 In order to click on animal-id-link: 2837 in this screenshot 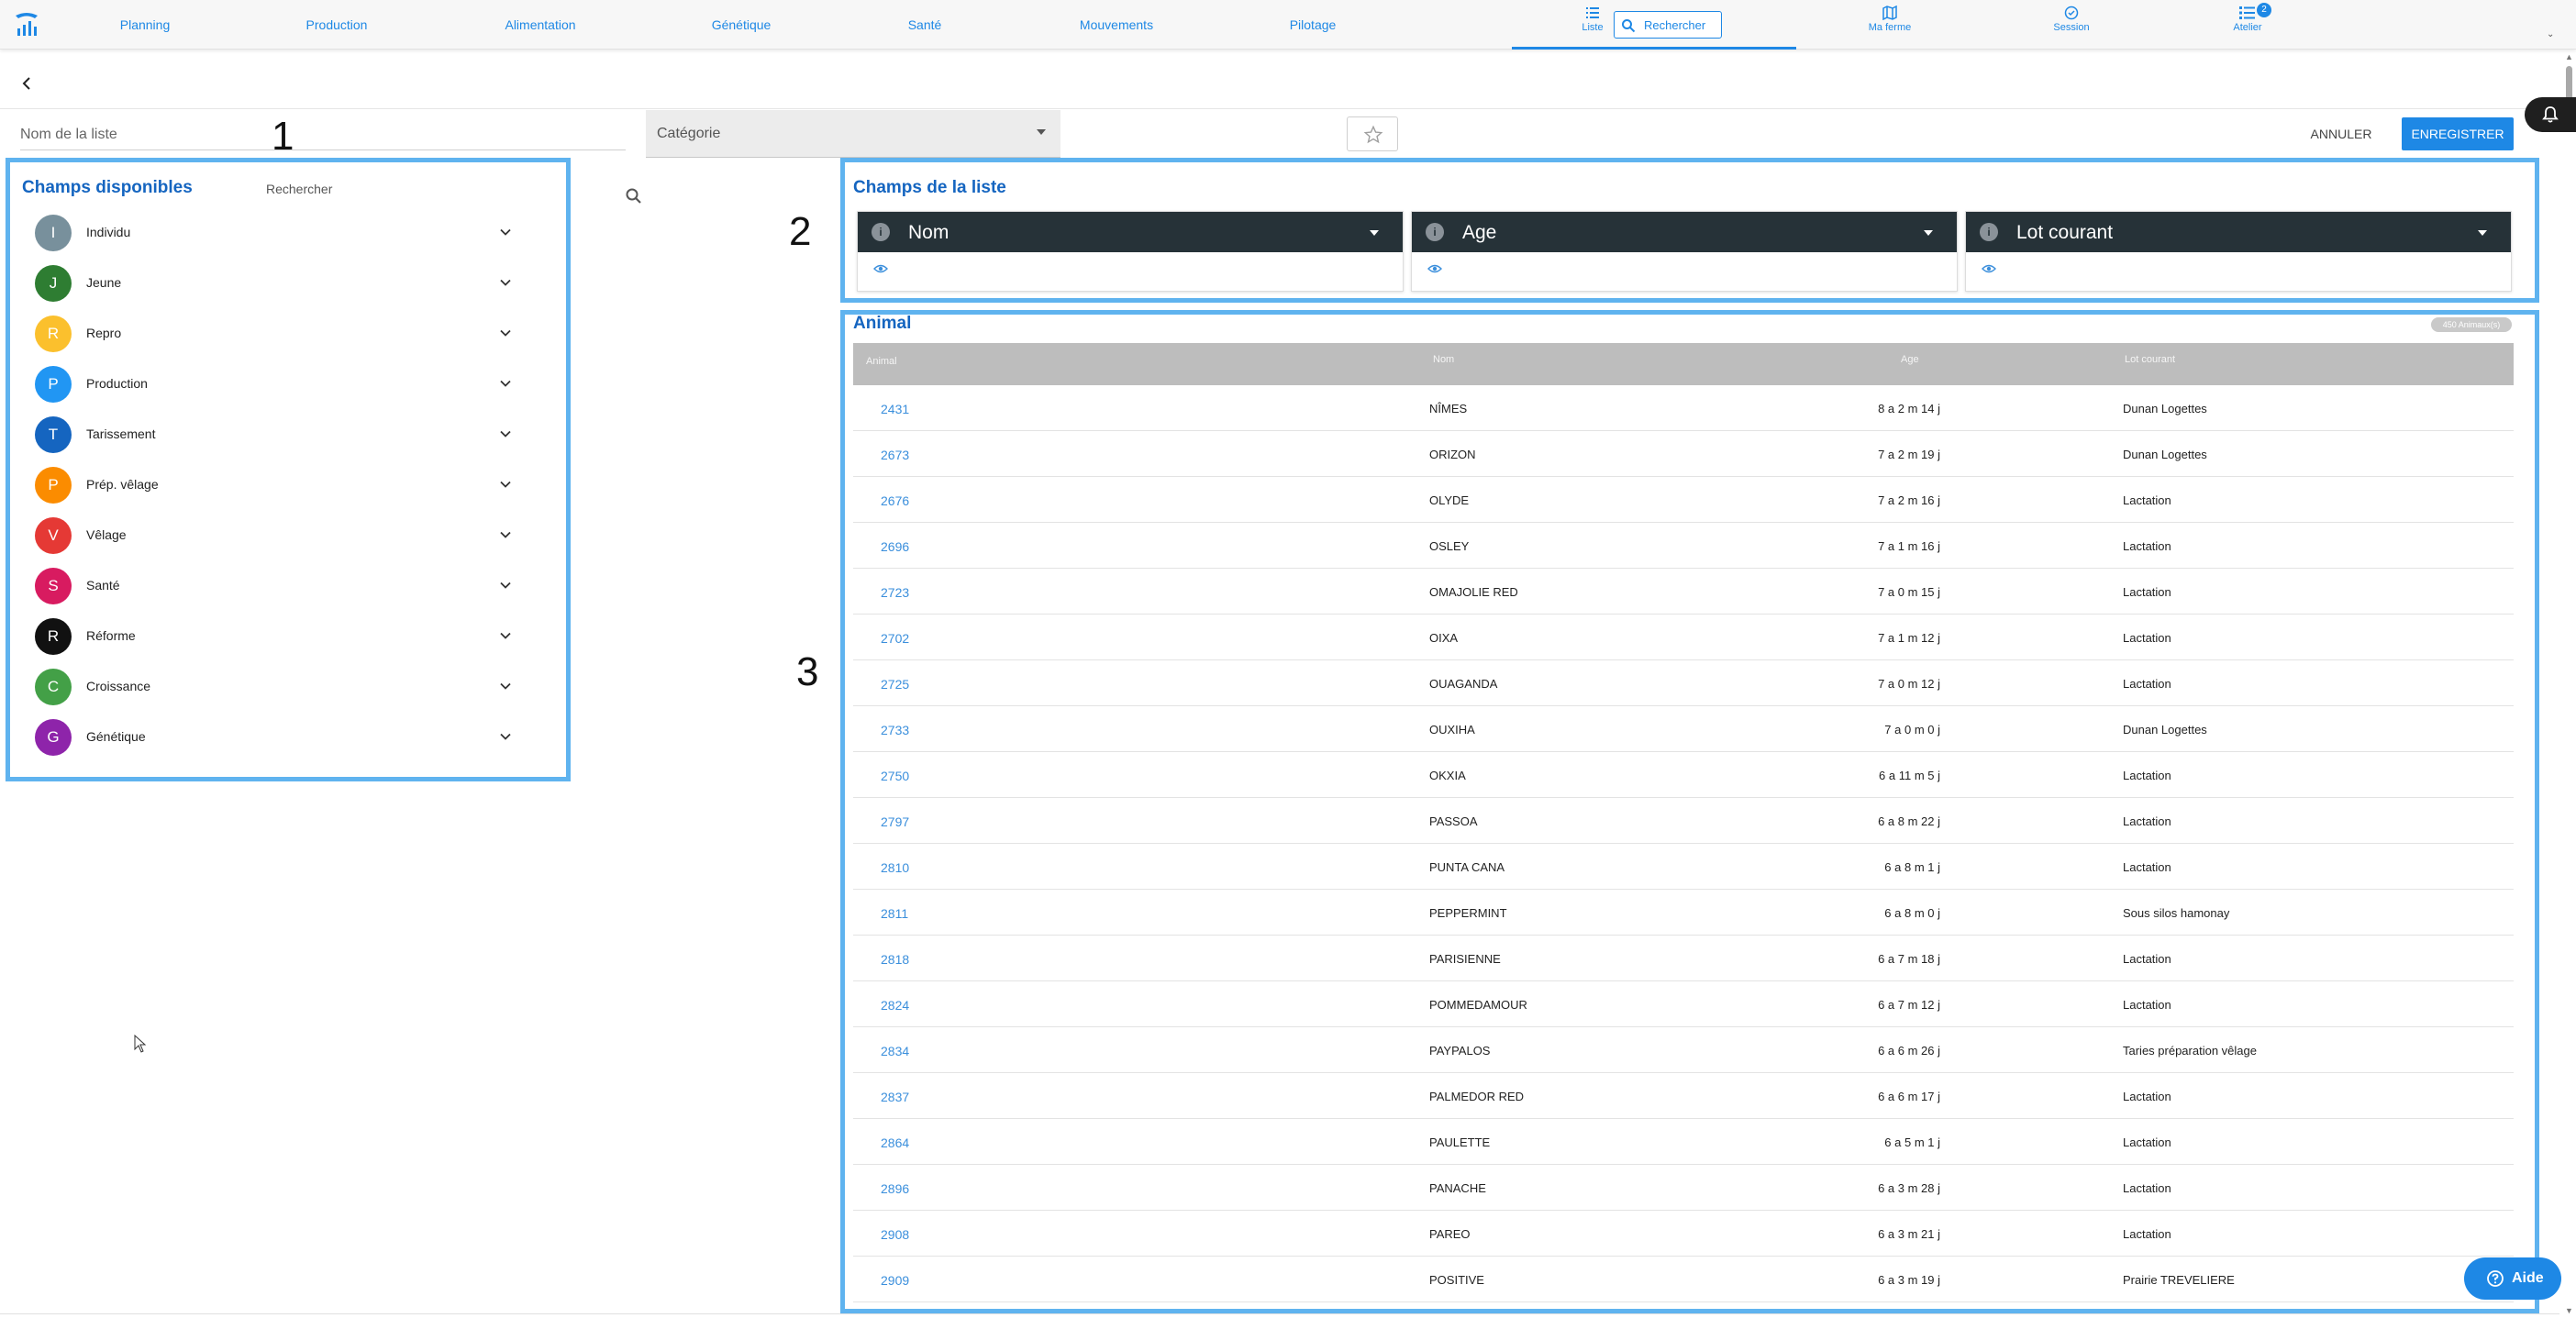, I will do `click(895, 1097)`.